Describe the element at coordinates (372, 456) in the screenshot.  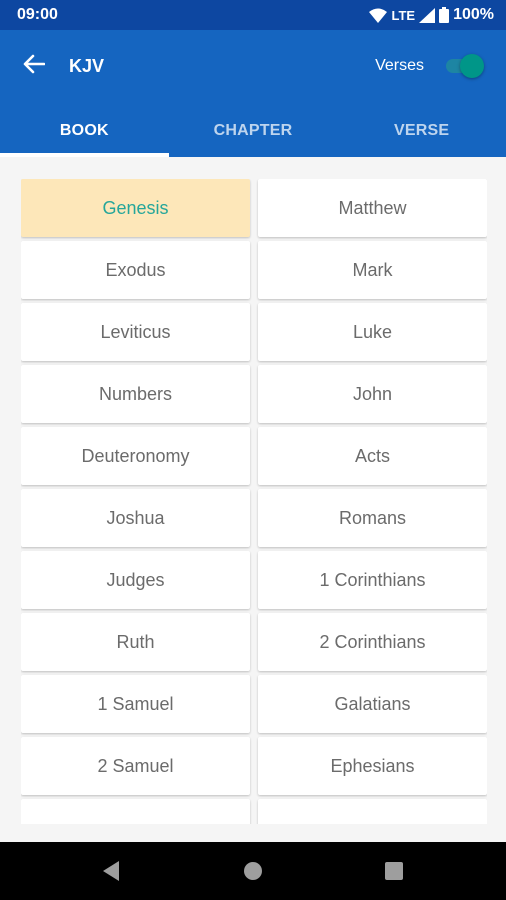
I see `book-acts: Acts` at that location.